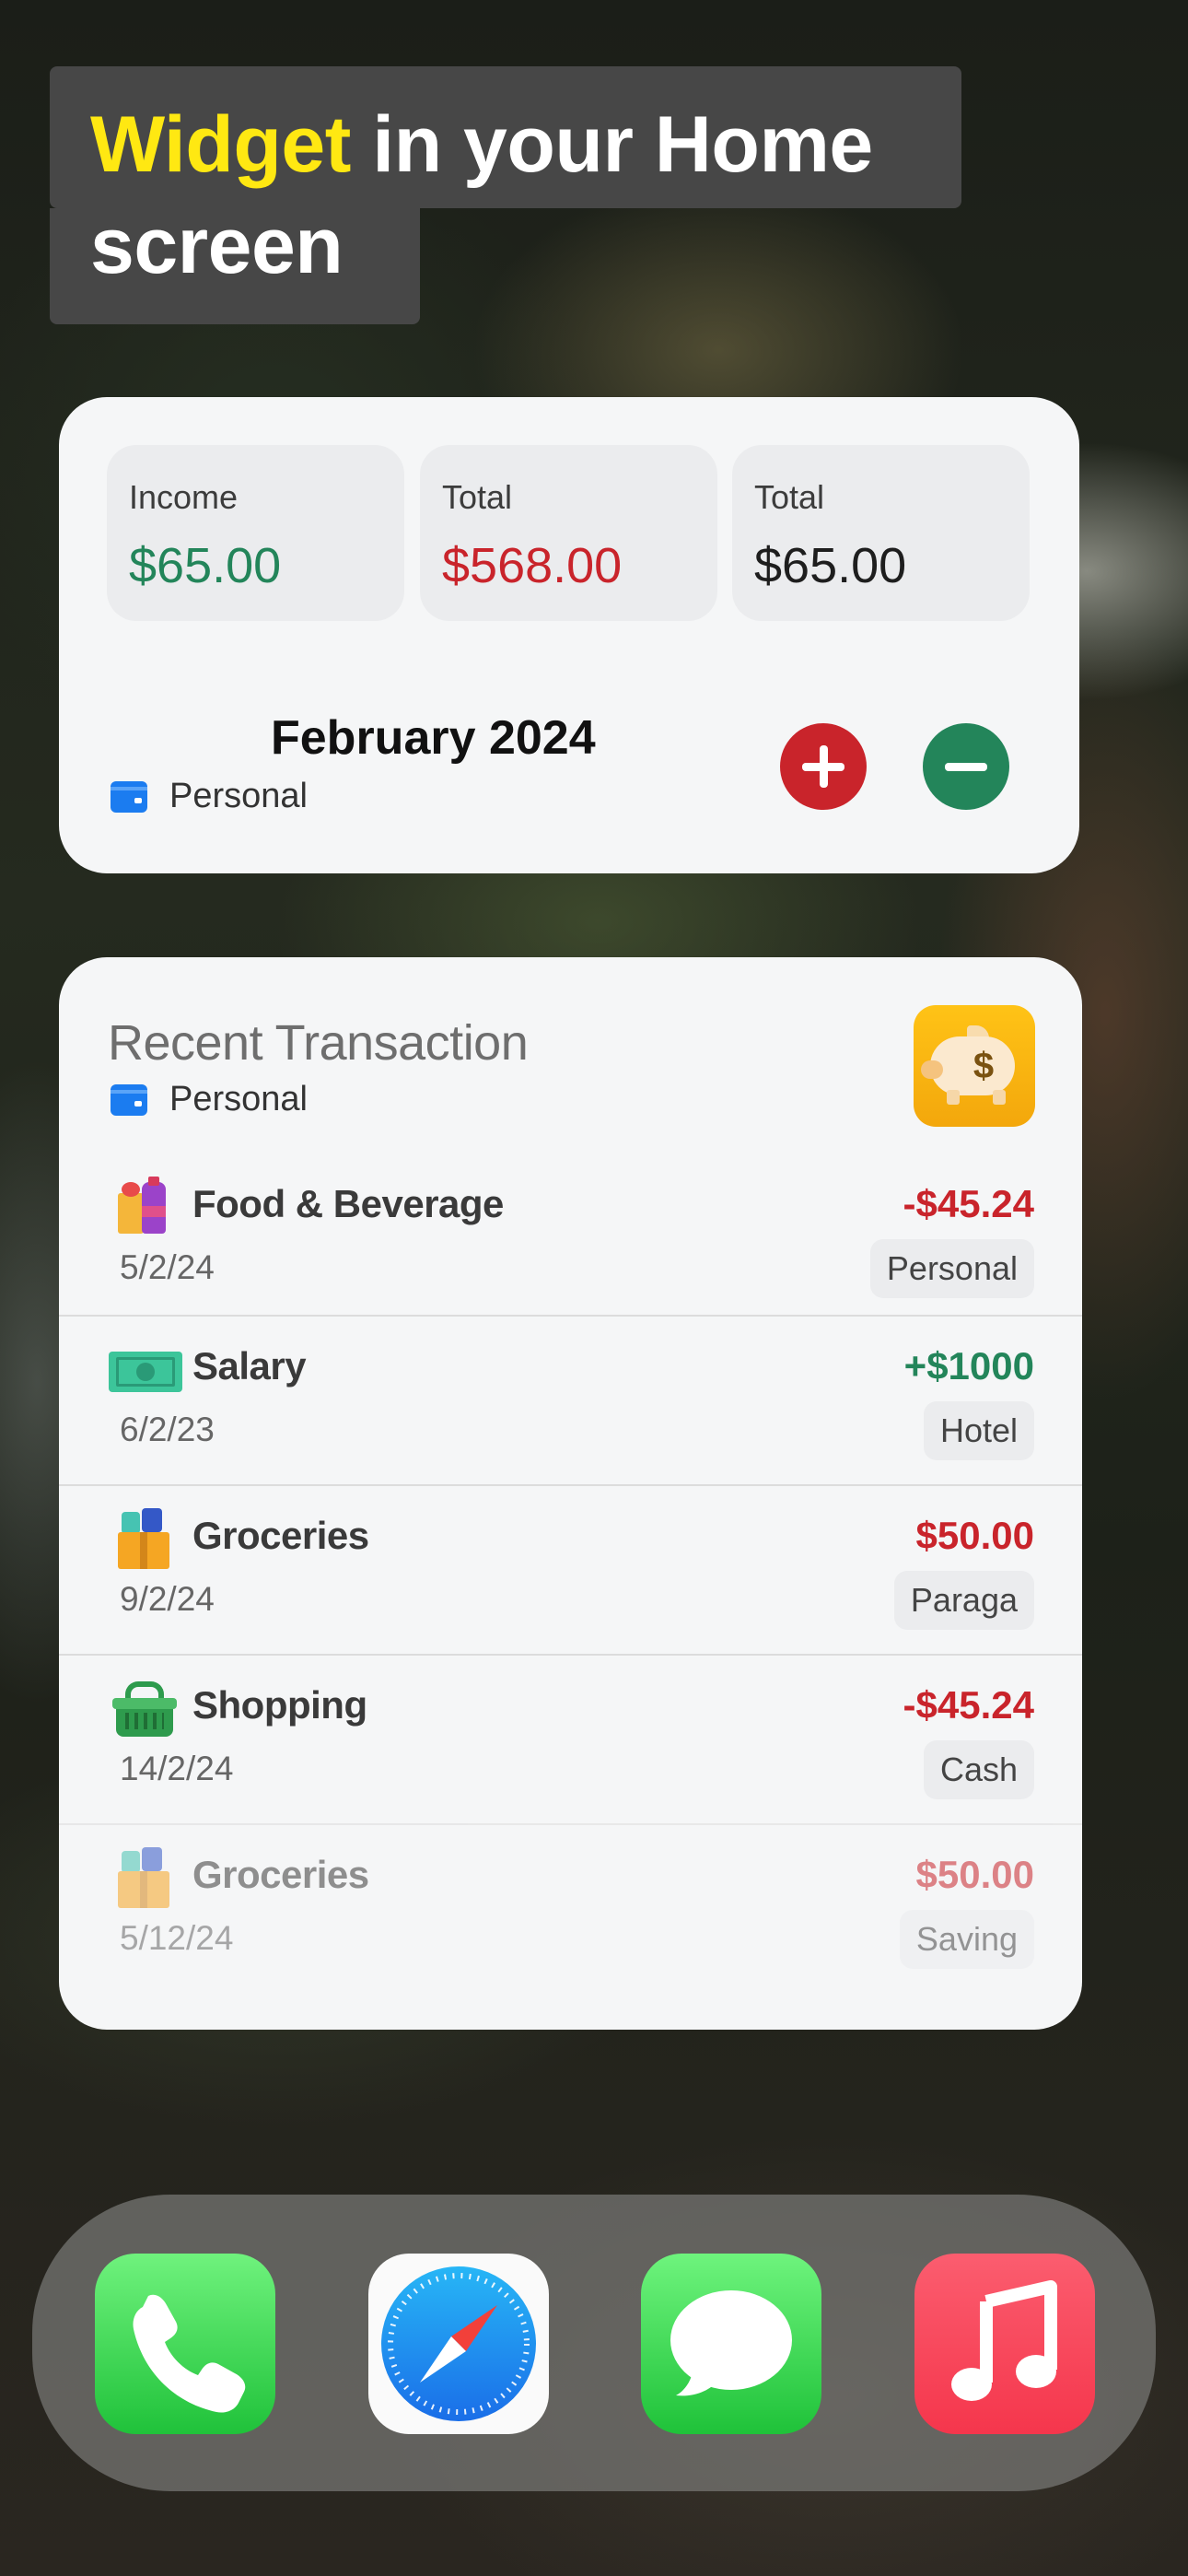 This screenshot has height=2576, width=1188. Describe the element at coordinates (184, 497) in the screenshot. I see `tile-label: Income` at that location.